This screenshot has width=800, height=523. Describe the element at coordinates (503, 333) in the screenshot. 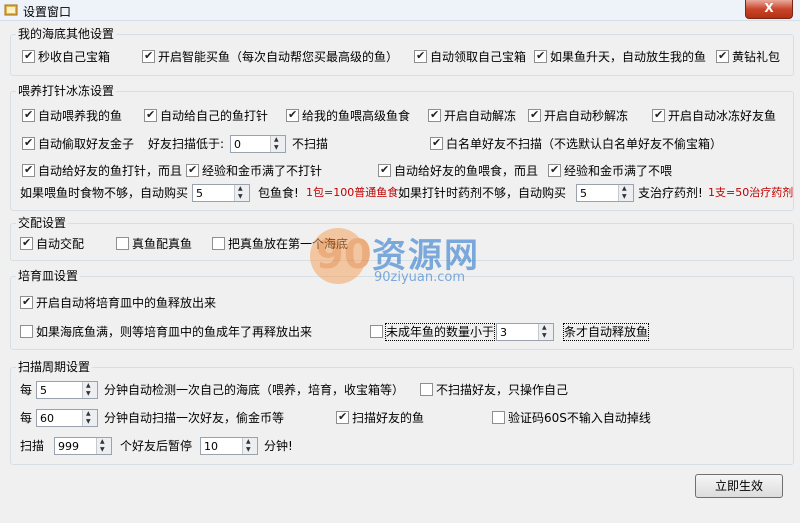

I see `stepper-value: 3` at that location.